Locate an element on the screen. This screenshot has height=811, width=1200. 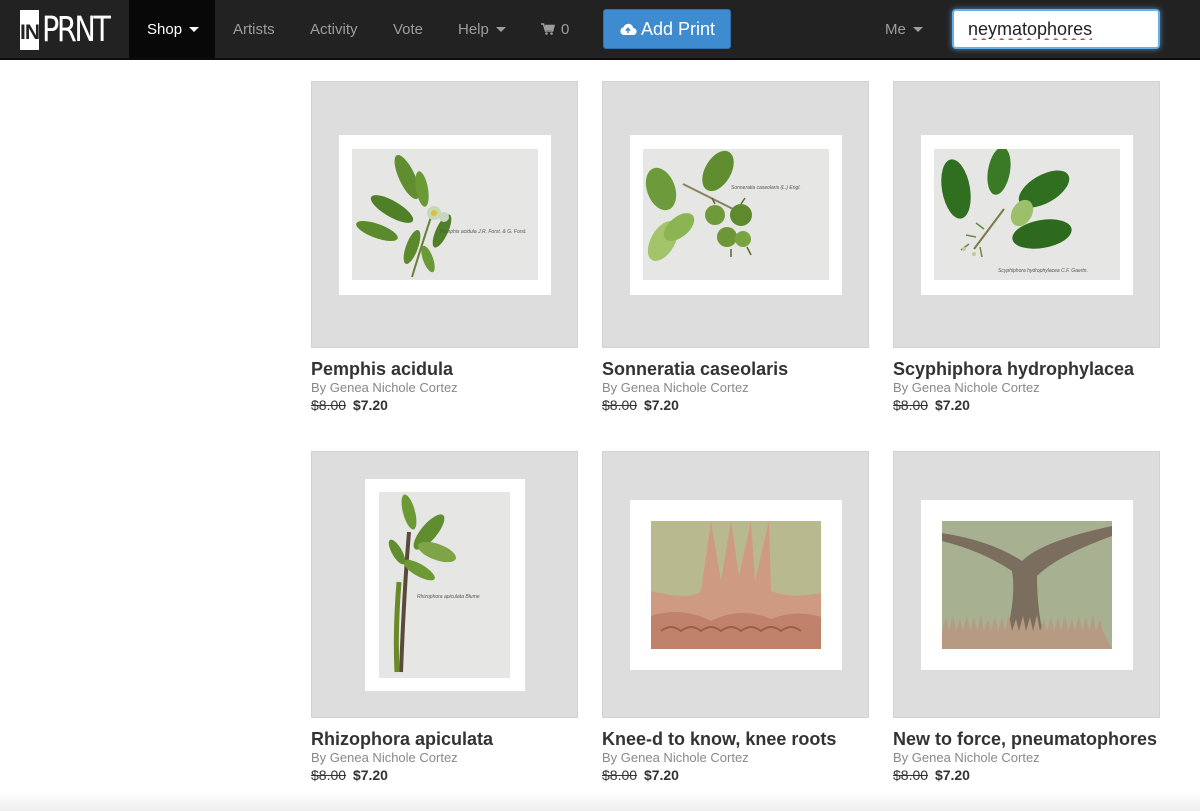
print-mat: Scyphiphora hydrophylacea C.F. Gaertn. is located at coordinates (1027, 215).